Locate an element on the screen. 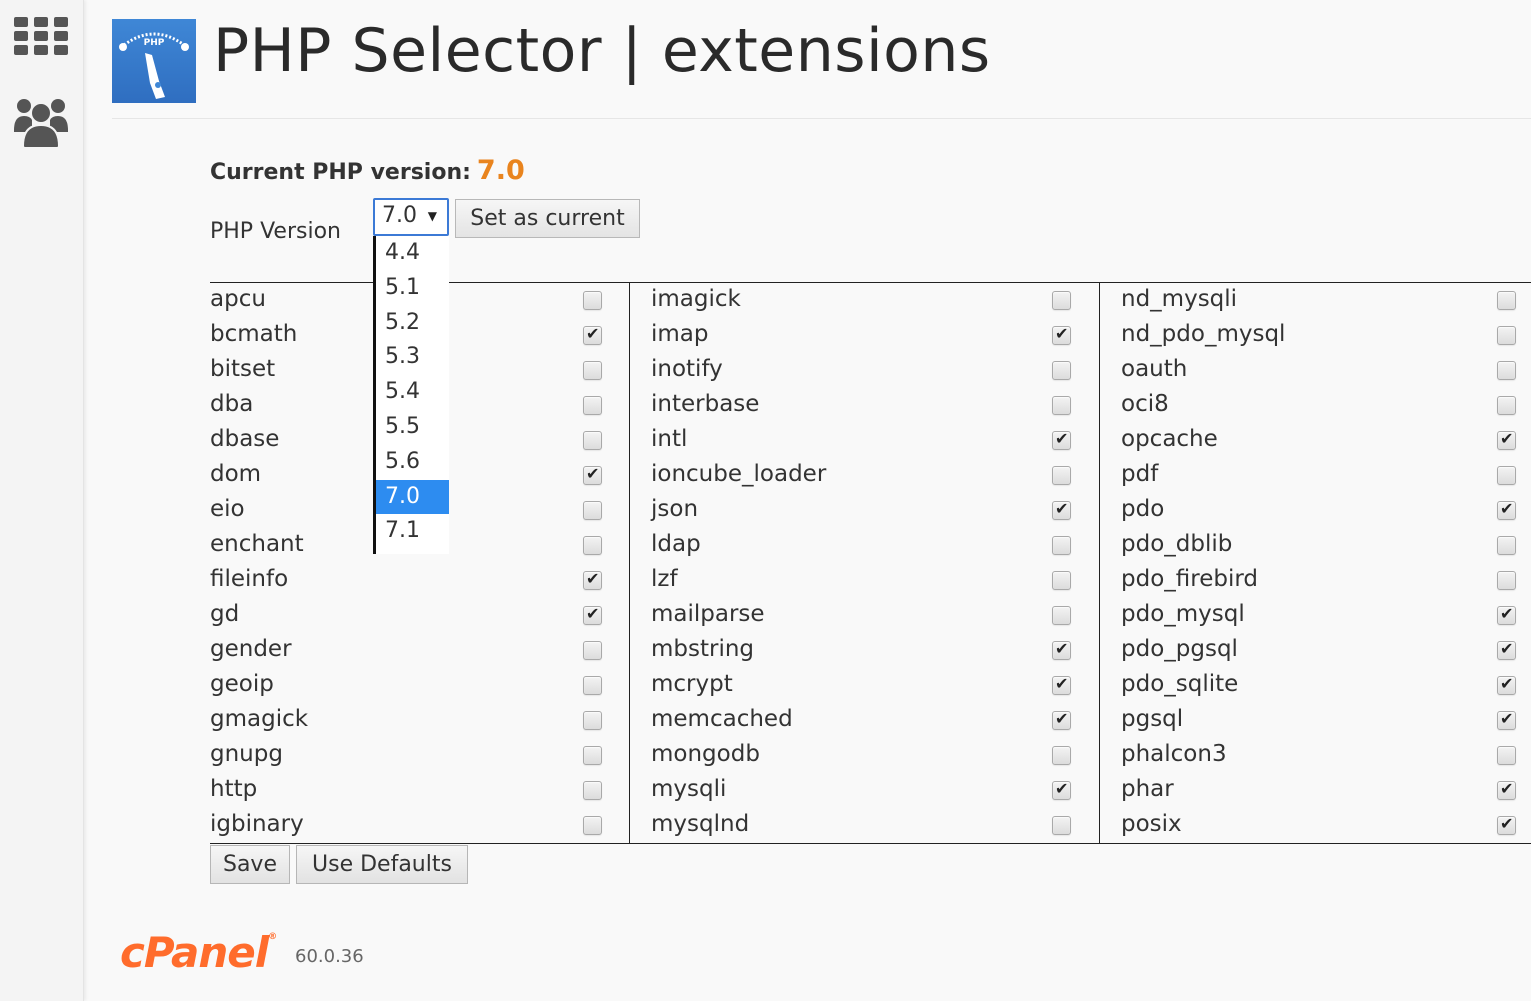 Image resolution: width=1531 pixels, height=1001 pixels. php-version-label: PHP Version is located at coordinates (275, 231).